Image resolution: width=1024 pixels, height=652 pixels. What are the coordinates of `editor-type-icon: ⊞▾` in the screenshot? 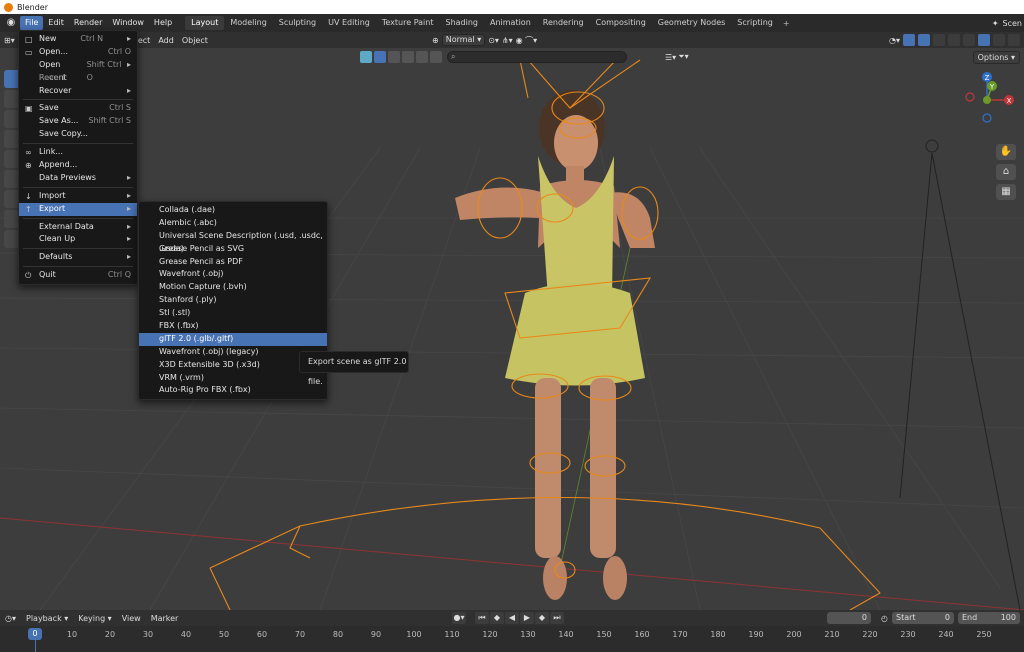 It's located at (9, 40).